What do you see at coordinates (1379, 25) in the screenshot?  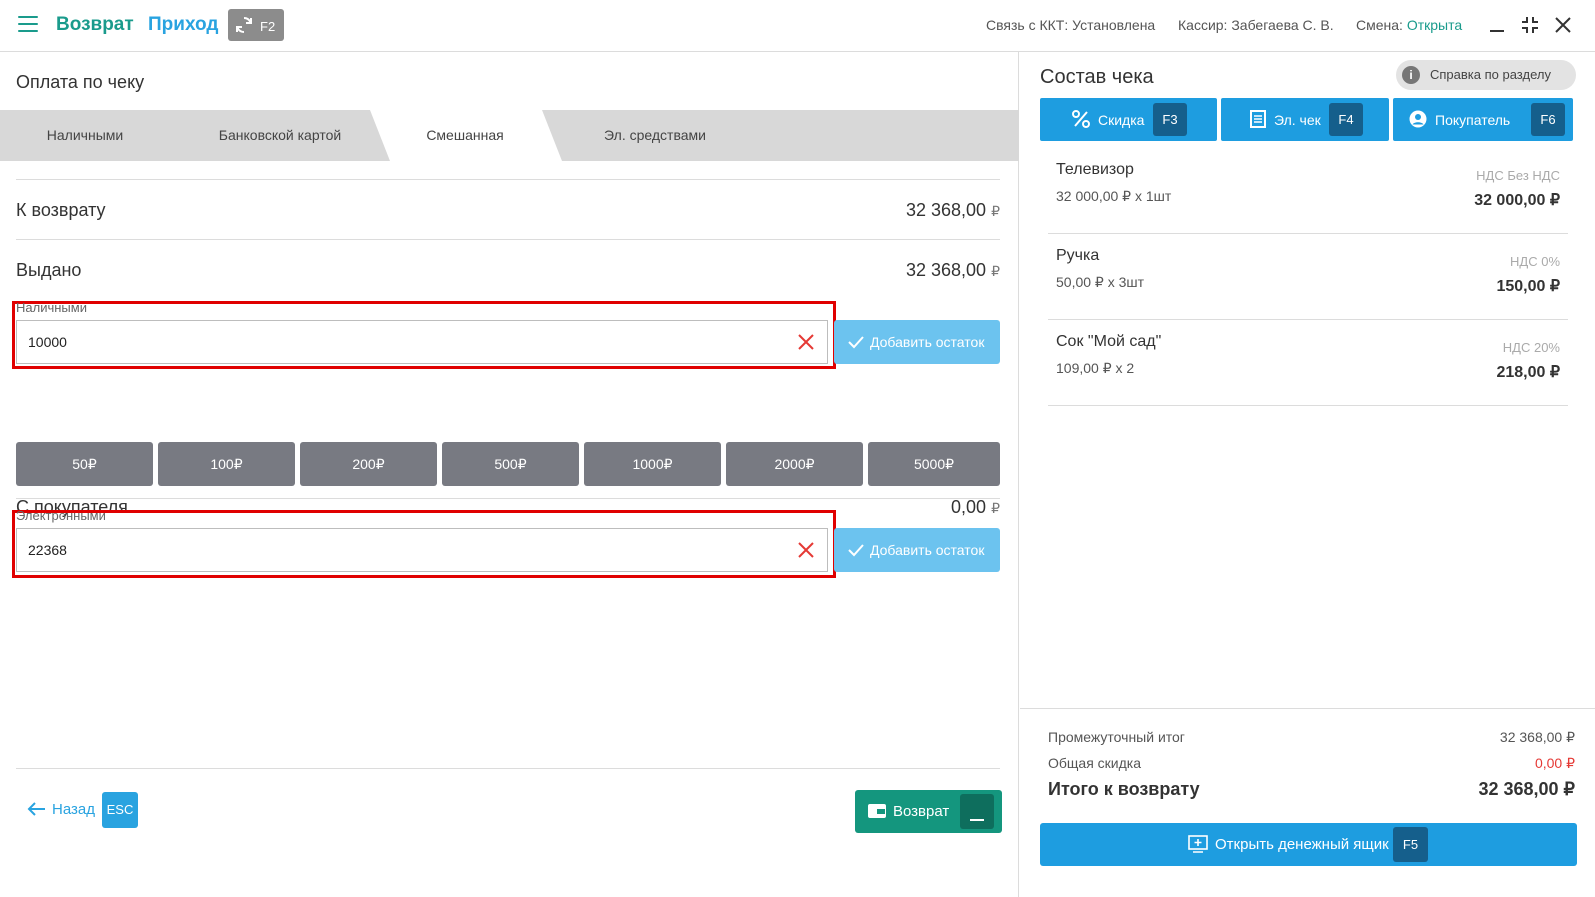 I see `shift-label: Смена:` at bounding box center [1379, 25].